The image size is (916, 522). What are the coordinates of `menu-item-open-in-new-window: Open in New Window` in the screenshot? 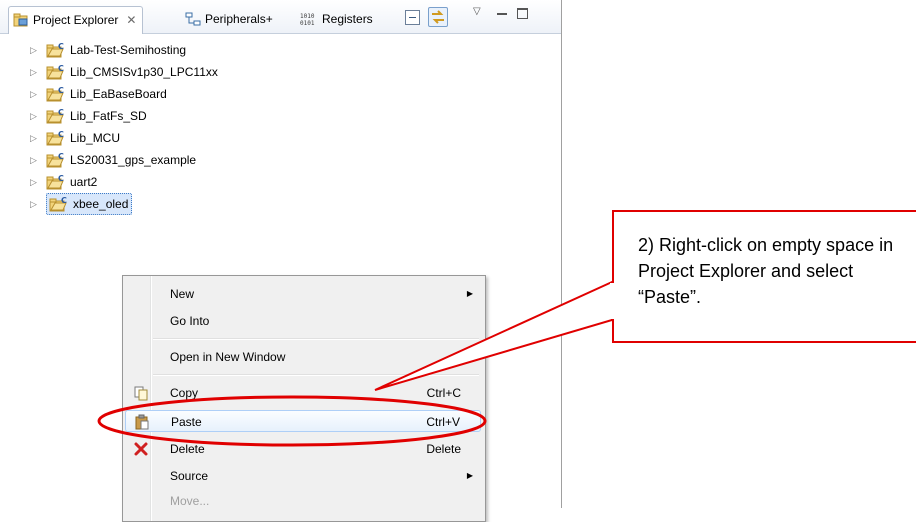 It's located at (303, 357).